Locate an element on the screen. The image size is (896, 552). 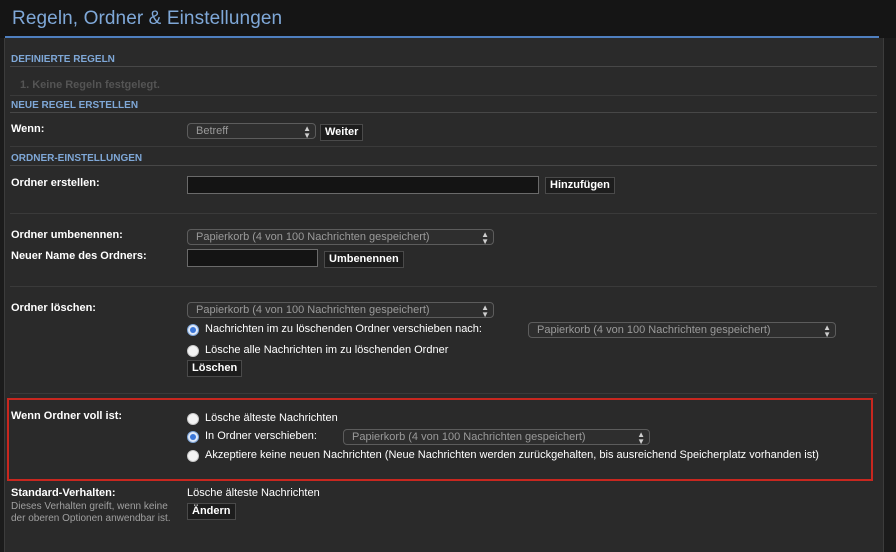
full-option-move-radio is located at coordinates (193, 437).